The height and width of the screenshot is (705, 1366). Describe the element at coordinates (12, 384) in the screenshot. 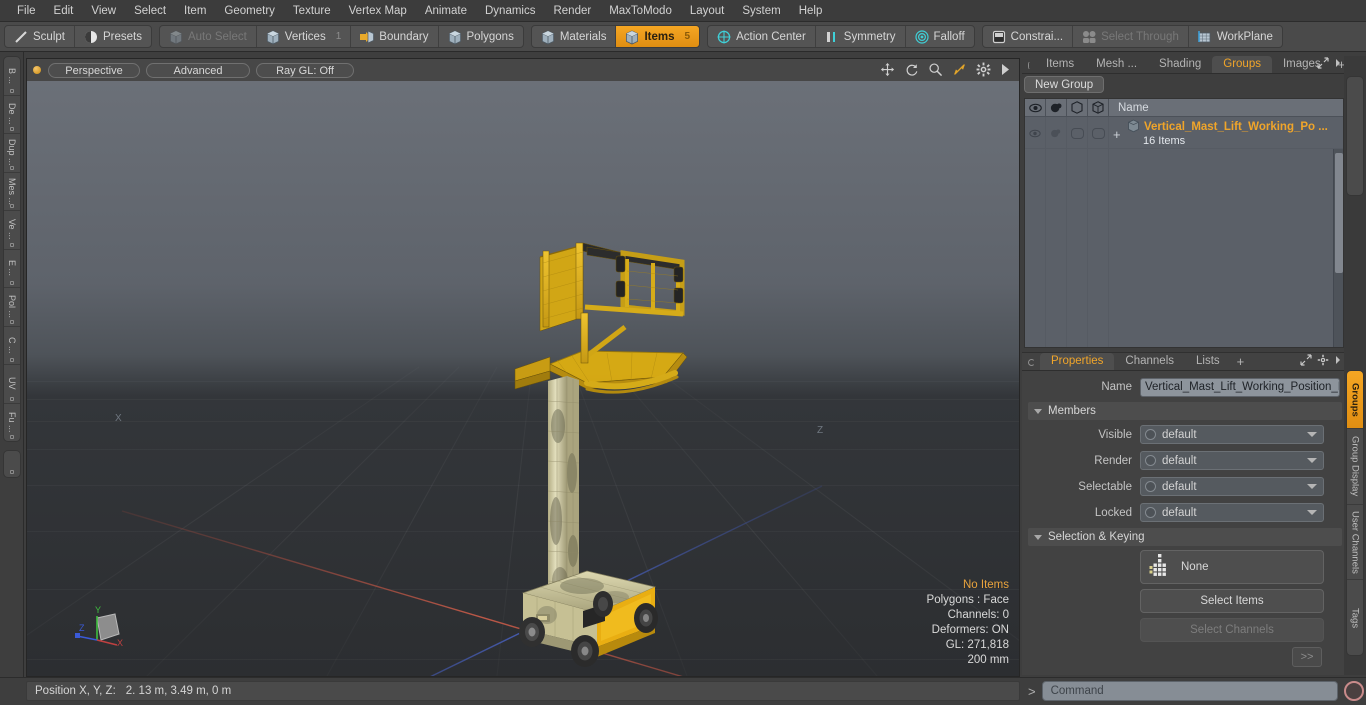

I see `left-tab-8: UV` at that location.